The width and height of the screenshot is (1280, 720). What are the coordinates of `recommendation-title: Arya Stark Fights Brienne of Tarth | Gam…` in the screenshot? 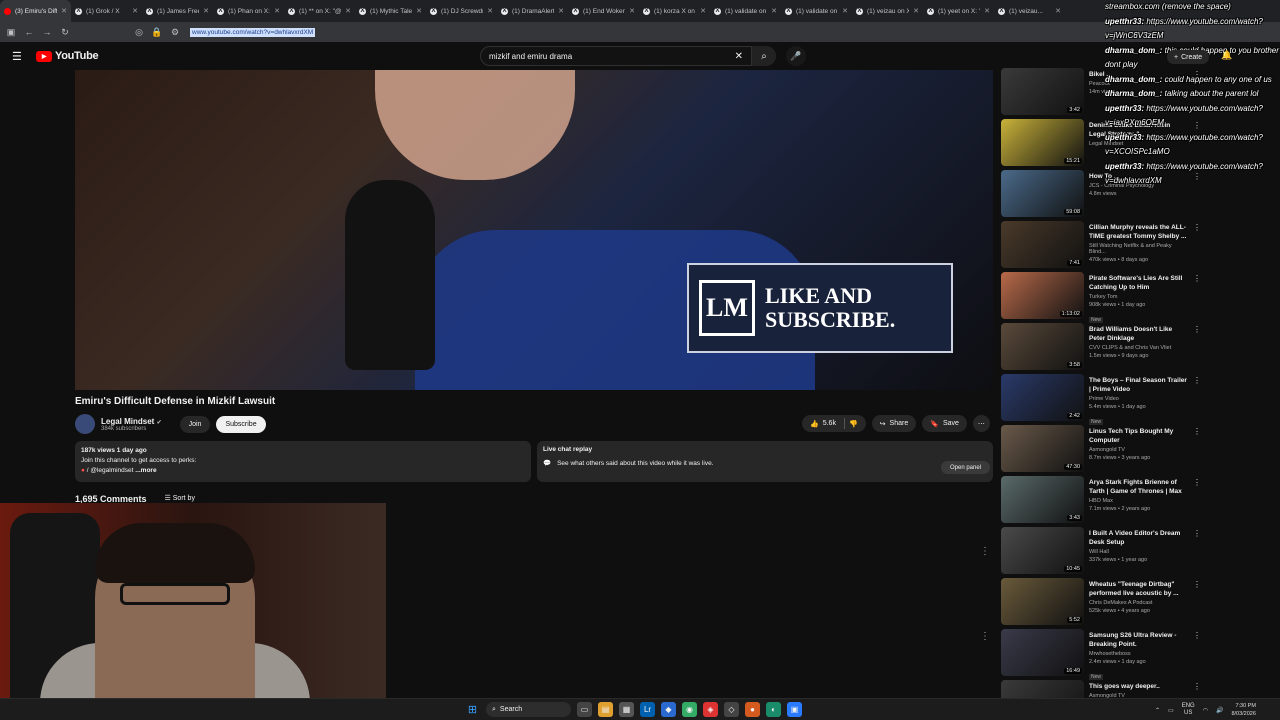 It's located at (1138, 487).